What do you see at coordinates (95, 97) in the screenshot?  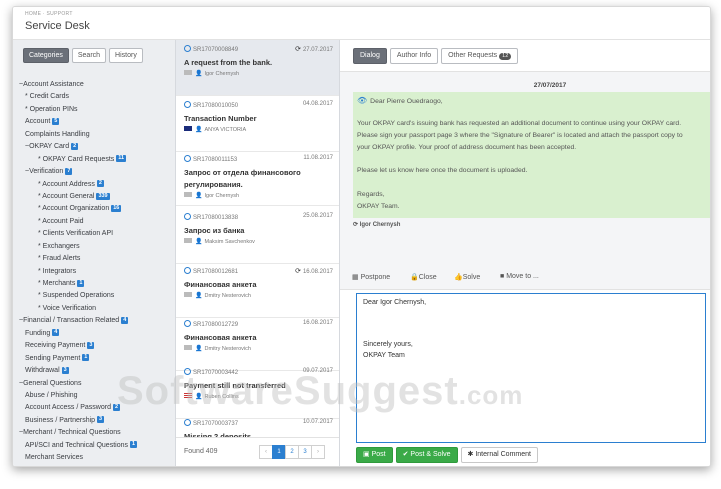 I see `category-item: * Credit Cards` at bounding box center [95, 97].